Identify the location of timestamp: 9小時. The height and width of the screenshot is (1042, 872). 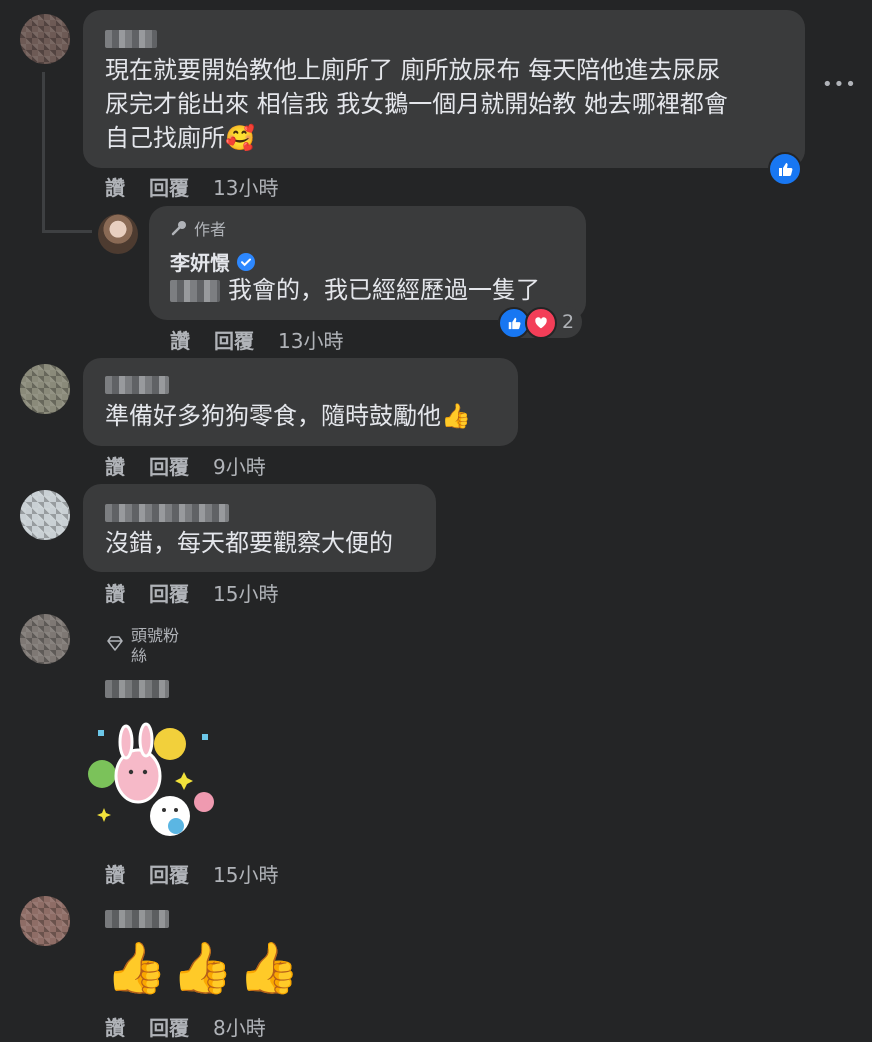
(239, 467).